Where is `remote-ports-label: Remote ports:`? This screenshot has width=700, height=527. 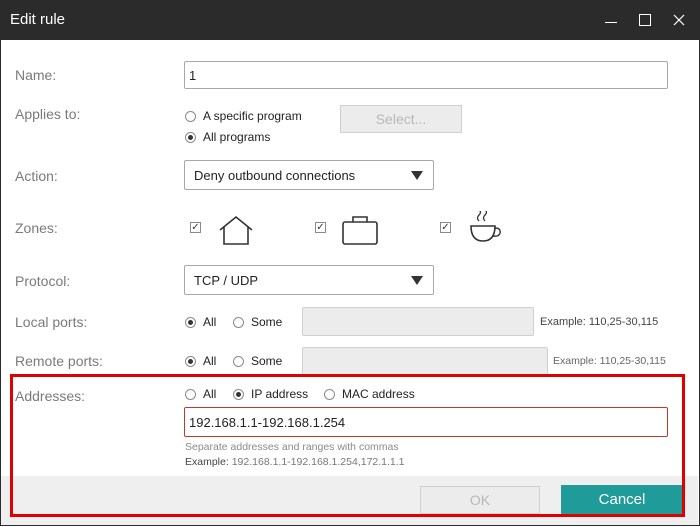
remote-ports-label: Remote ports: is located at coordinates (59, 361).